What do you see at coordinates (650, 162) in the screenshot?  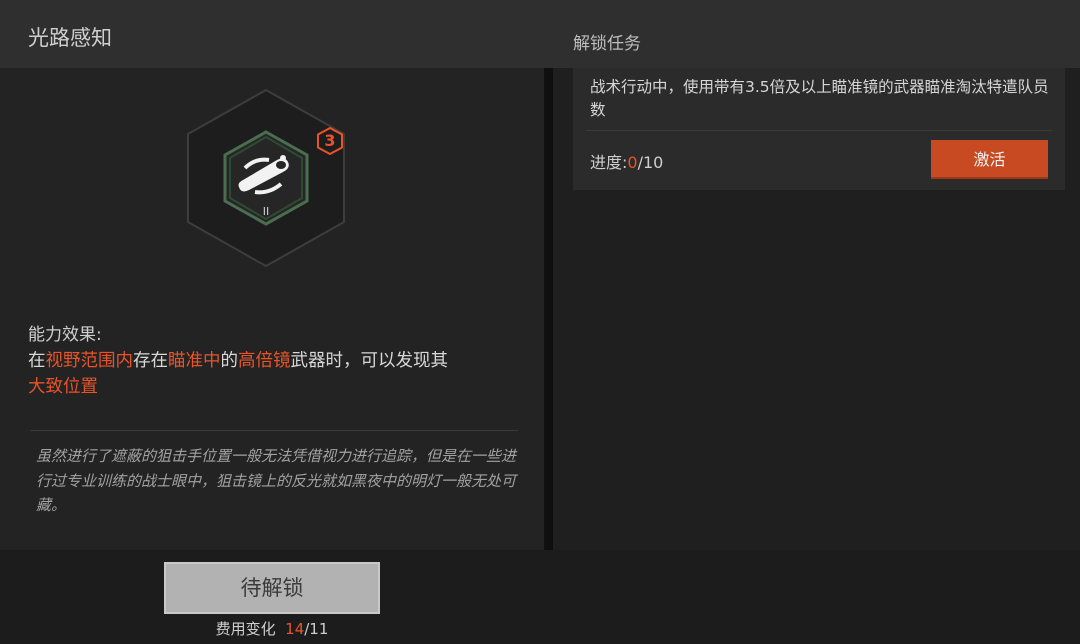 I see `progress-total: /10` at bounding box center [650, 162].